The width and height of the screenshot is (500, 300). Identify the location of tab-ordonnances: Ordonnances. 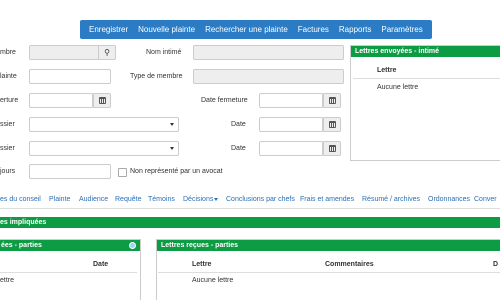
(449, 199).